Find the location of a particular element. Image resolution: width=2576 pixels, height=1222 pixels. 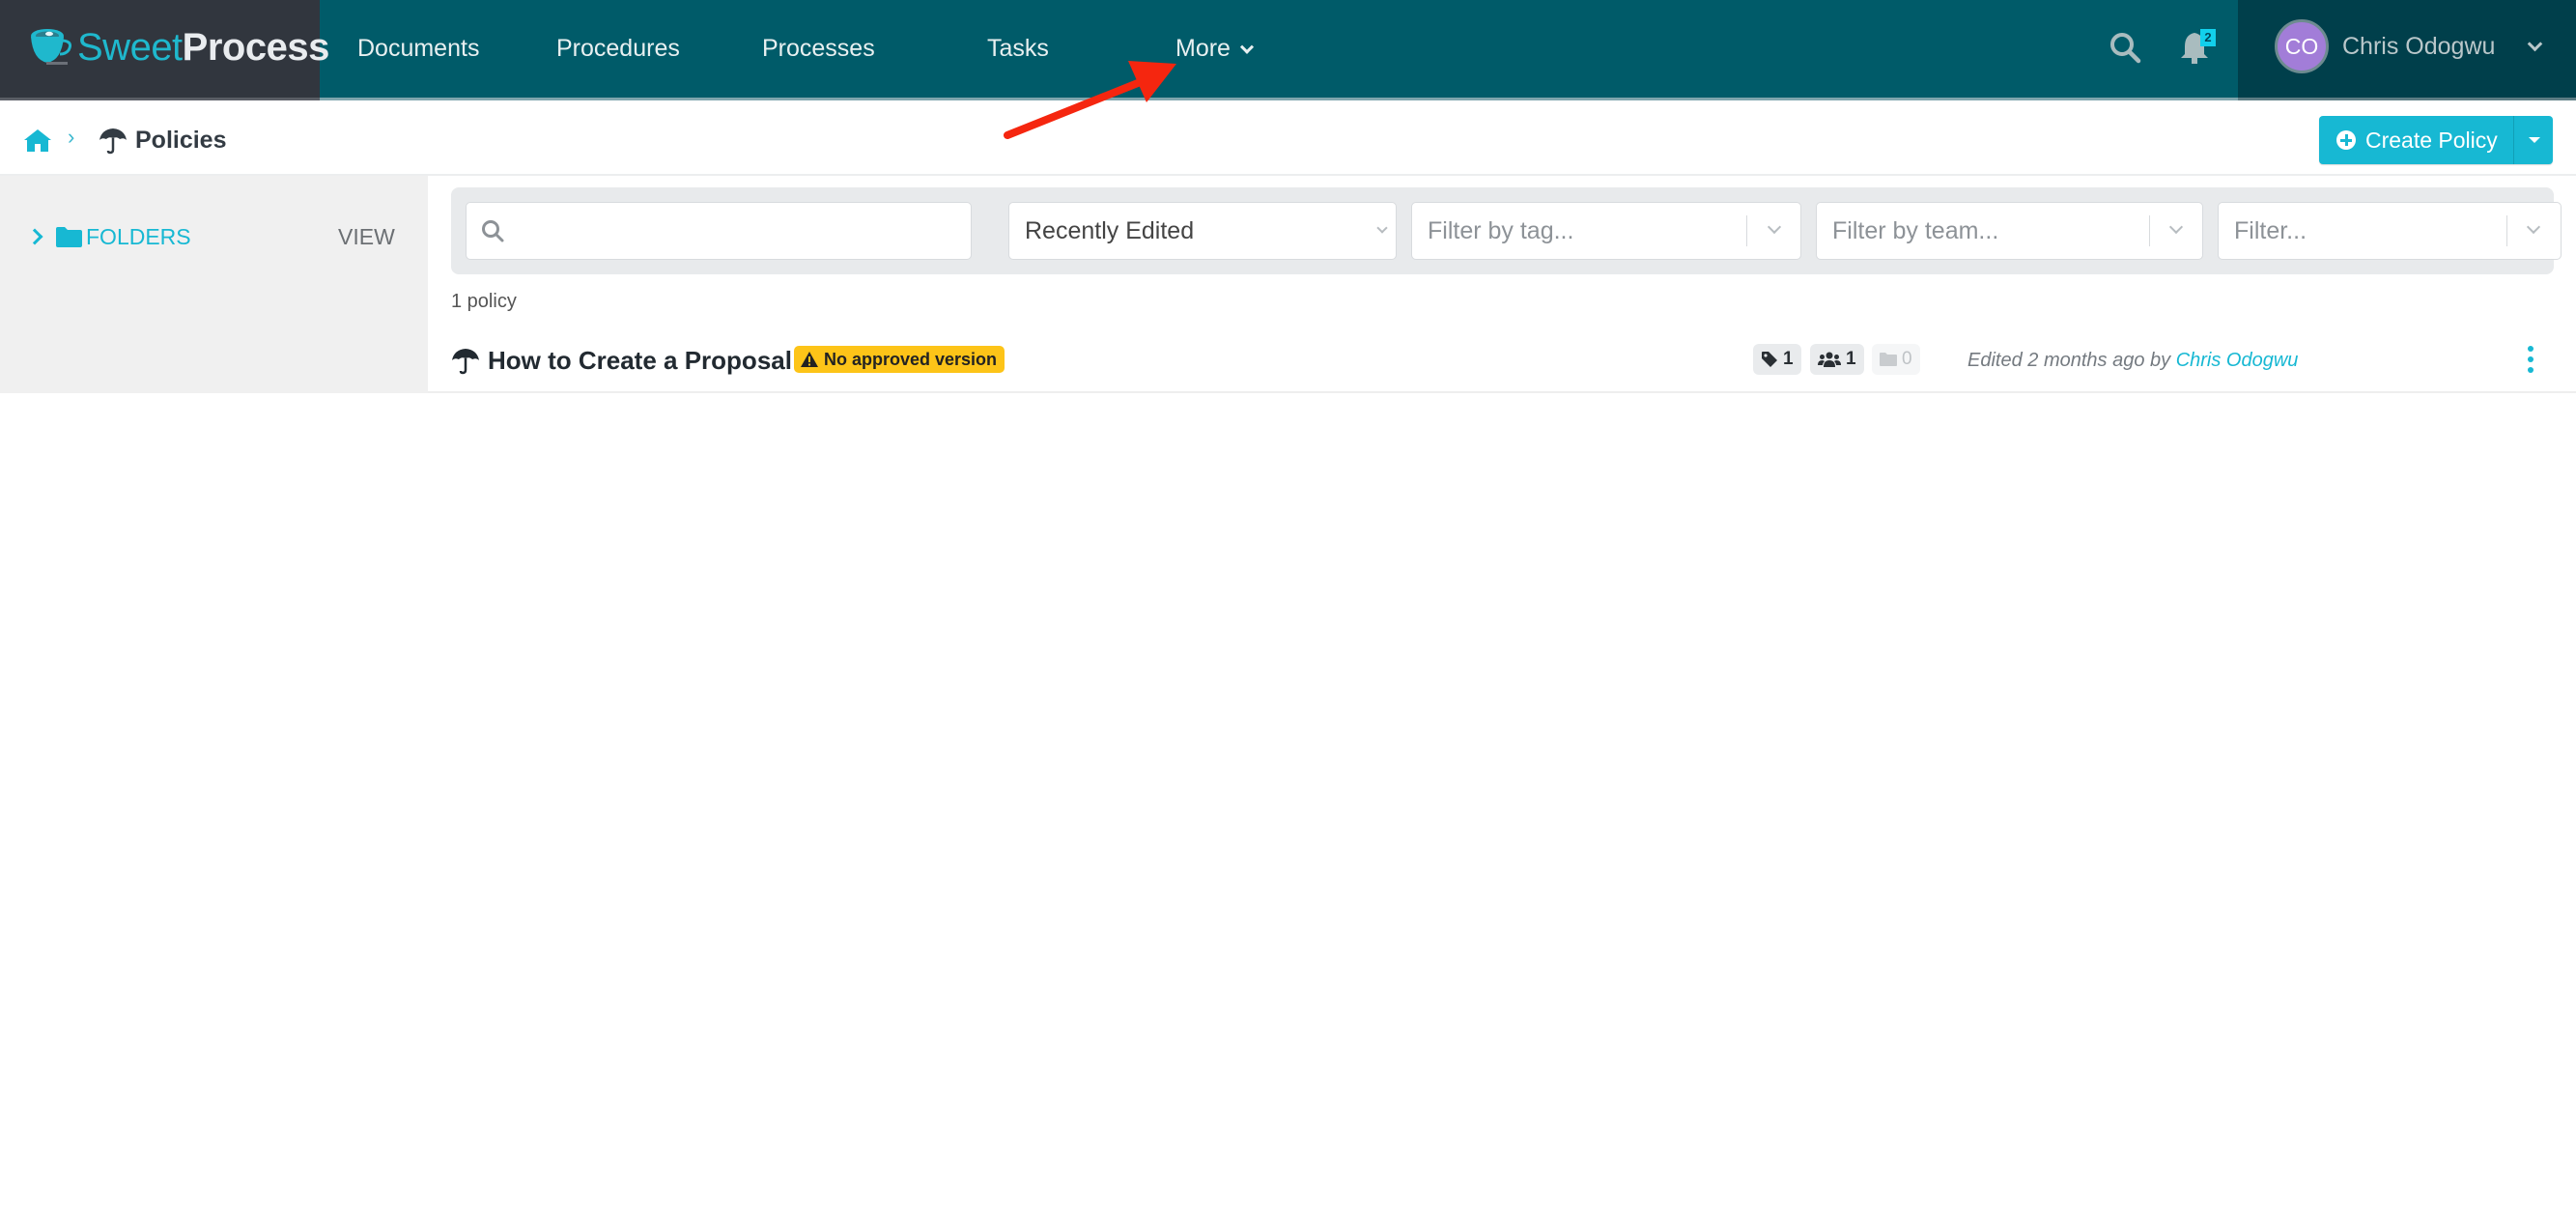

brand-logo: SweetProcess is located at coordinates (164, 50).